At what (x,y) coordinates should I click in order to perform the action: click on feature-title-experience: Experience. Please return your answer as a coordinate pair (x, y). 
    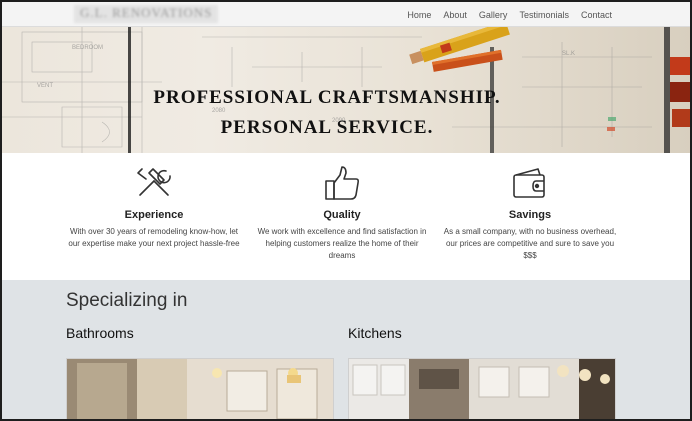
    Looking at the image, I should click on (154, 215).